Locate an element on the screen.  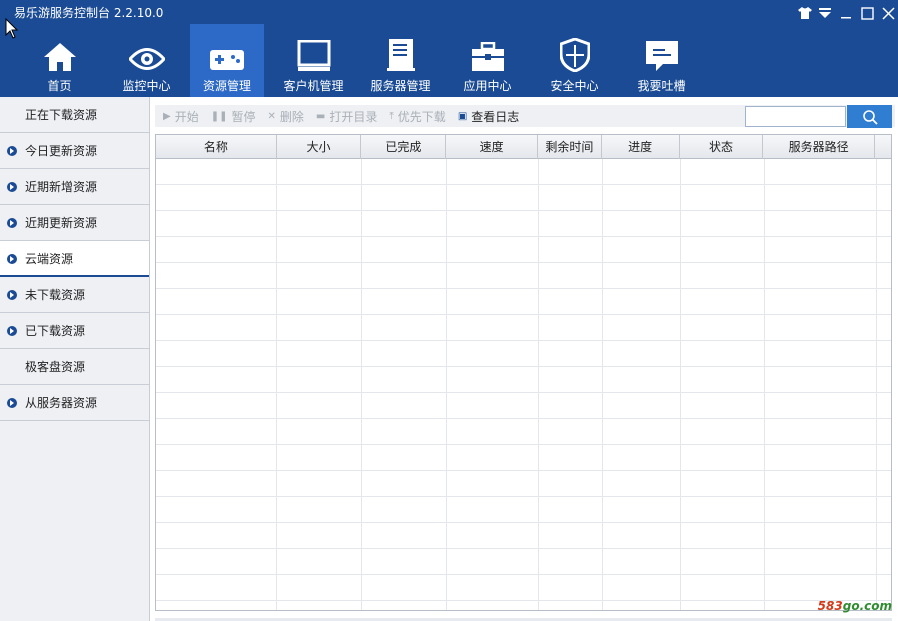
sidebar-item-slave-server: 从服务器资源 is located at coordinates (74, 403).